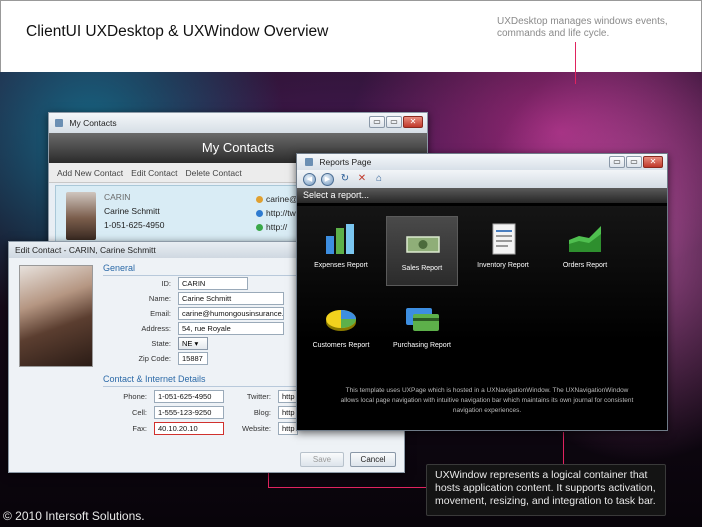 Image resolution: width=702 pixels, height=527 pixels. Describe the element at coordinates (288, 428) in the screenshot. I see `website-field: http` at that location.